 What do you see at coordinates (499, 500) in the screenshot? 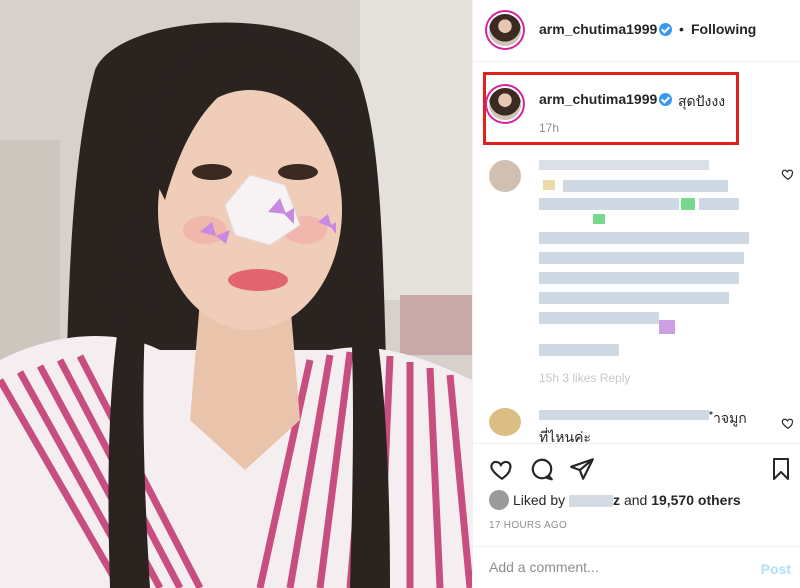
I see `liker-avatar` at bounding box center [499, 500].